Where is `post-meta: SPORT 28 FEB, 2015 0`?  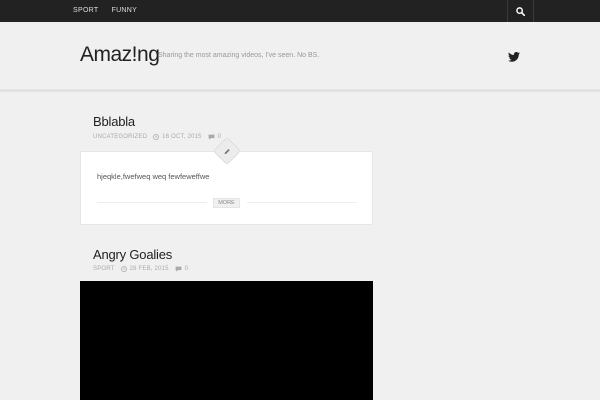 post-meta: SPORT 28 FEB, 2015 0 is located at coordinates (140, 269).